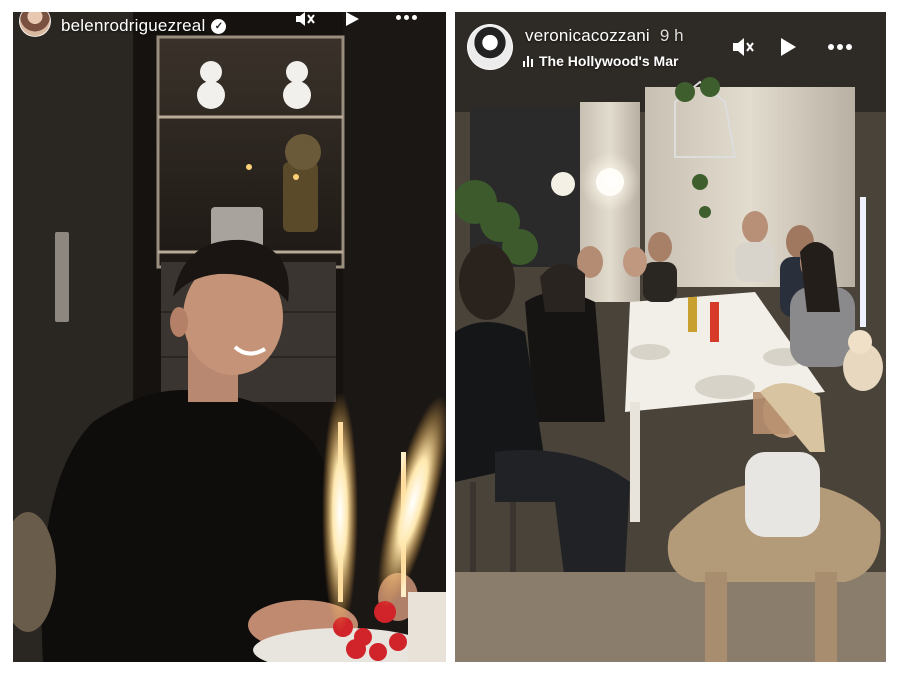 Image resolution: width=899 pixels, height=675 pixels. I want to click on timestamp: 9 h, so click(671, 35).